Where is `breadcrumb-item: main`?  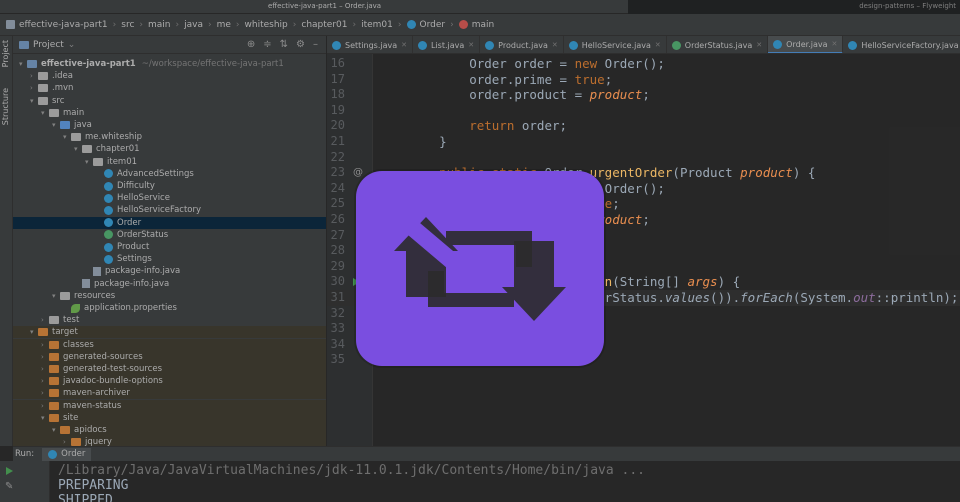
breadcrumb-item: main is located at coordinates (476, 25).